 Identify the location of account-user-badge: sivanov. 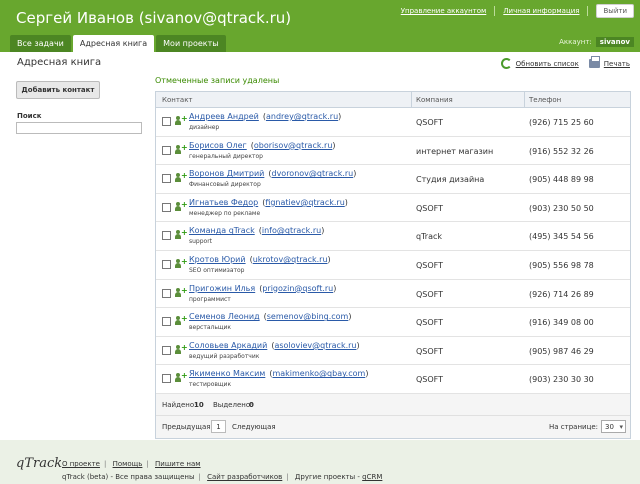
(614, 42).